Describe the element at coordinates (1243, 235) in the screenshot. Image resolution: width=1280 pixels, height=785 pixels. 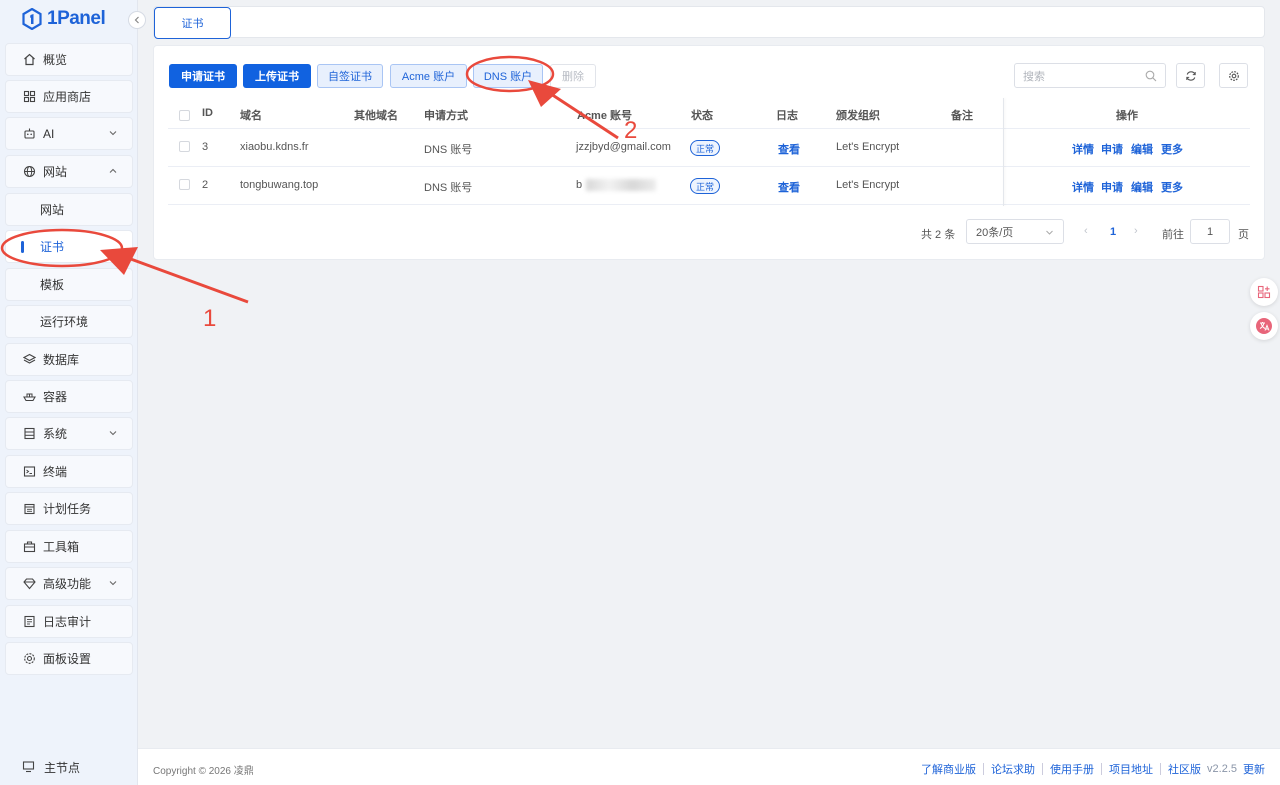
I see `page-suffix-label: 页` at that location.